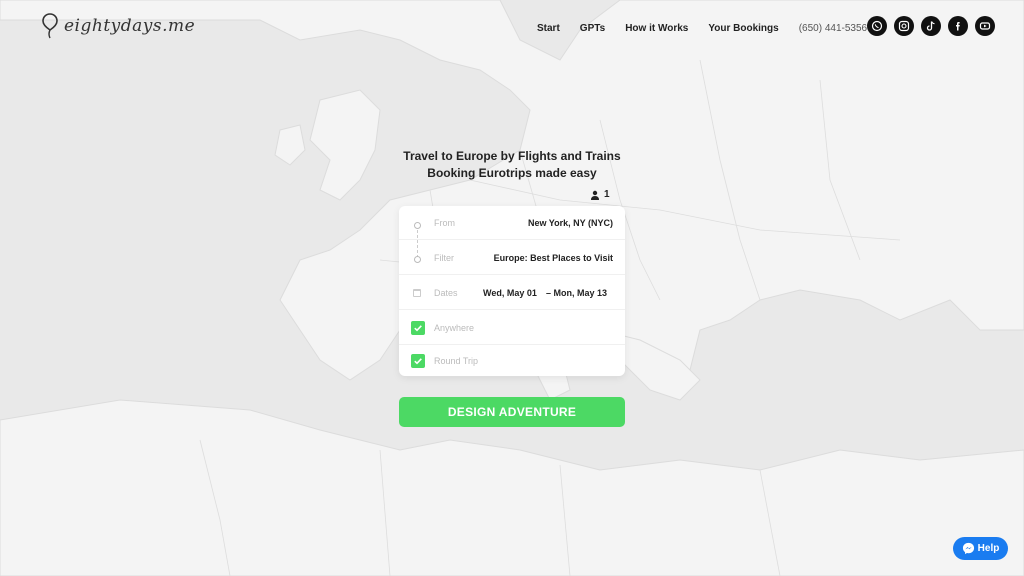 Image resolution: width=1024 pixels, height=576 pixels. Describe the element at coordinates (968, 548) in the screenshot. I see `messenger-icon` at that location.